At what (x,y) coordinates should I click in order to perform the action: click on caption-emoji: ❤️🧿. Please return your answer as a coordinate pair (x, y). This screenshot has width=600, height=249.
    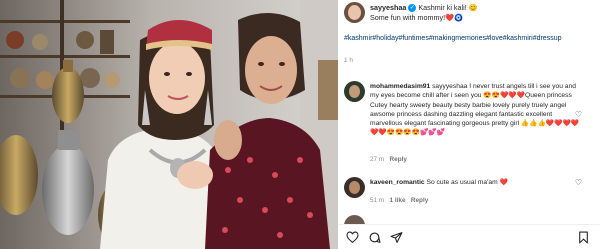
    Looking at the image, I should click on (454, 17).